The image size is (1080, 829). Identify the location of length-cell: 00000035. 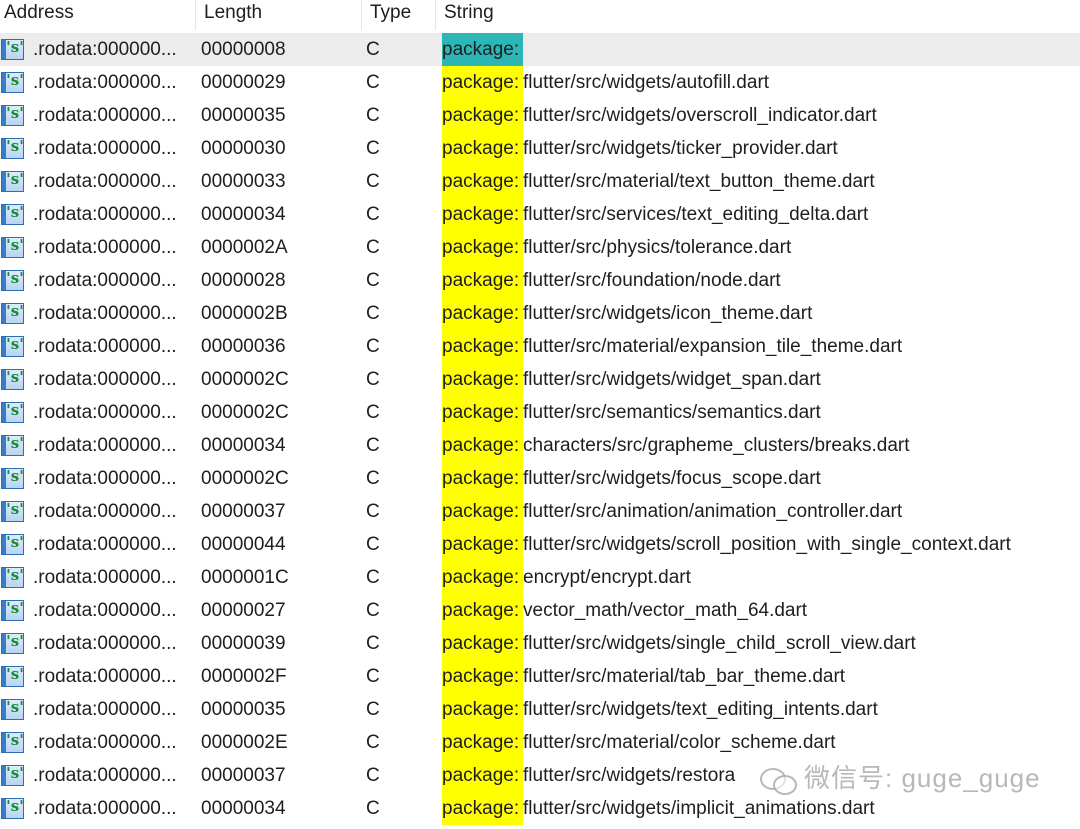
(243, 709).